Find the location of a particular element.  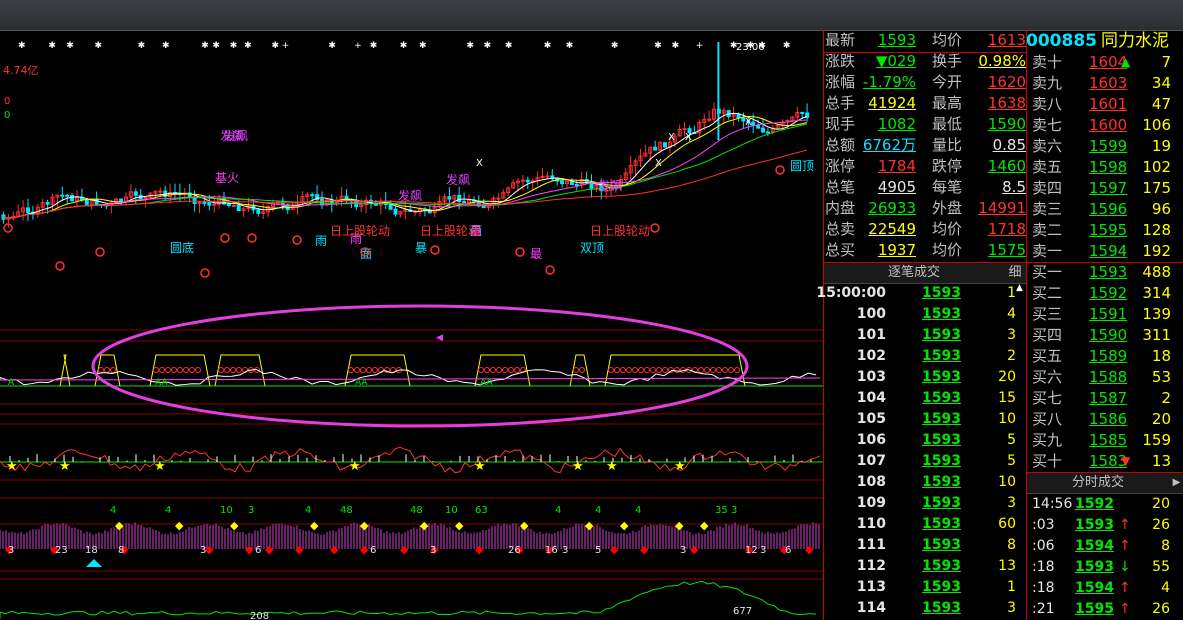

order-book-row: 卖一 1594 192 is located at coordinates (1106, 251).